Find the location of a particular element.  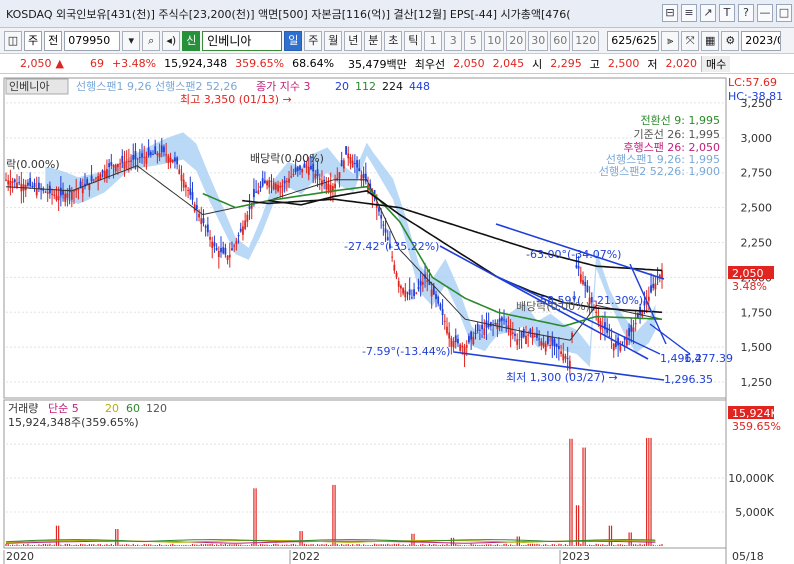

layout-icon: ⊟ is located at coordinates (670, 13).